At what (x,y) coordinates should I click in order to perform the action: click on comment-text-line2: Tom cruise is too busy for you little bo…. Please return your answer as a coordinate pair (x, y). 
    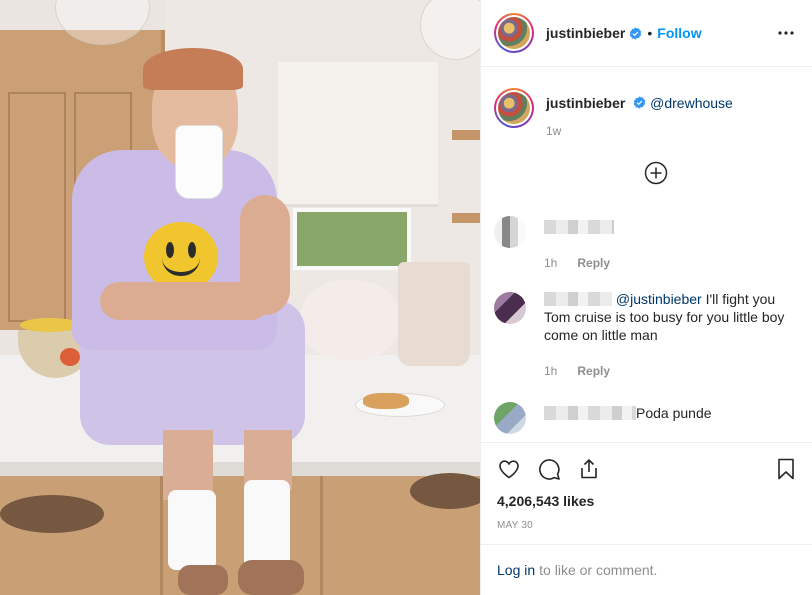
    Looking at the image, I should click on (664, 317).